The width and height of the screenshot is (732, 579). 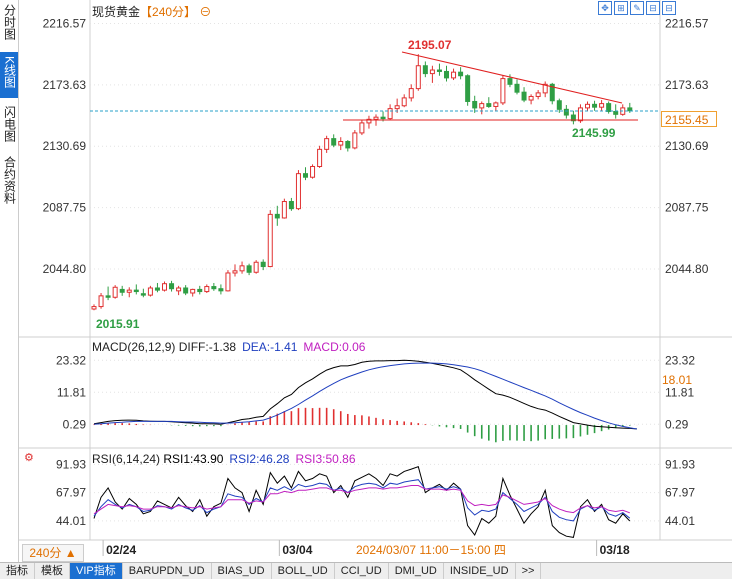 I want to click on tab-inside: INSIDE_UD, so click(x=480, y=571).